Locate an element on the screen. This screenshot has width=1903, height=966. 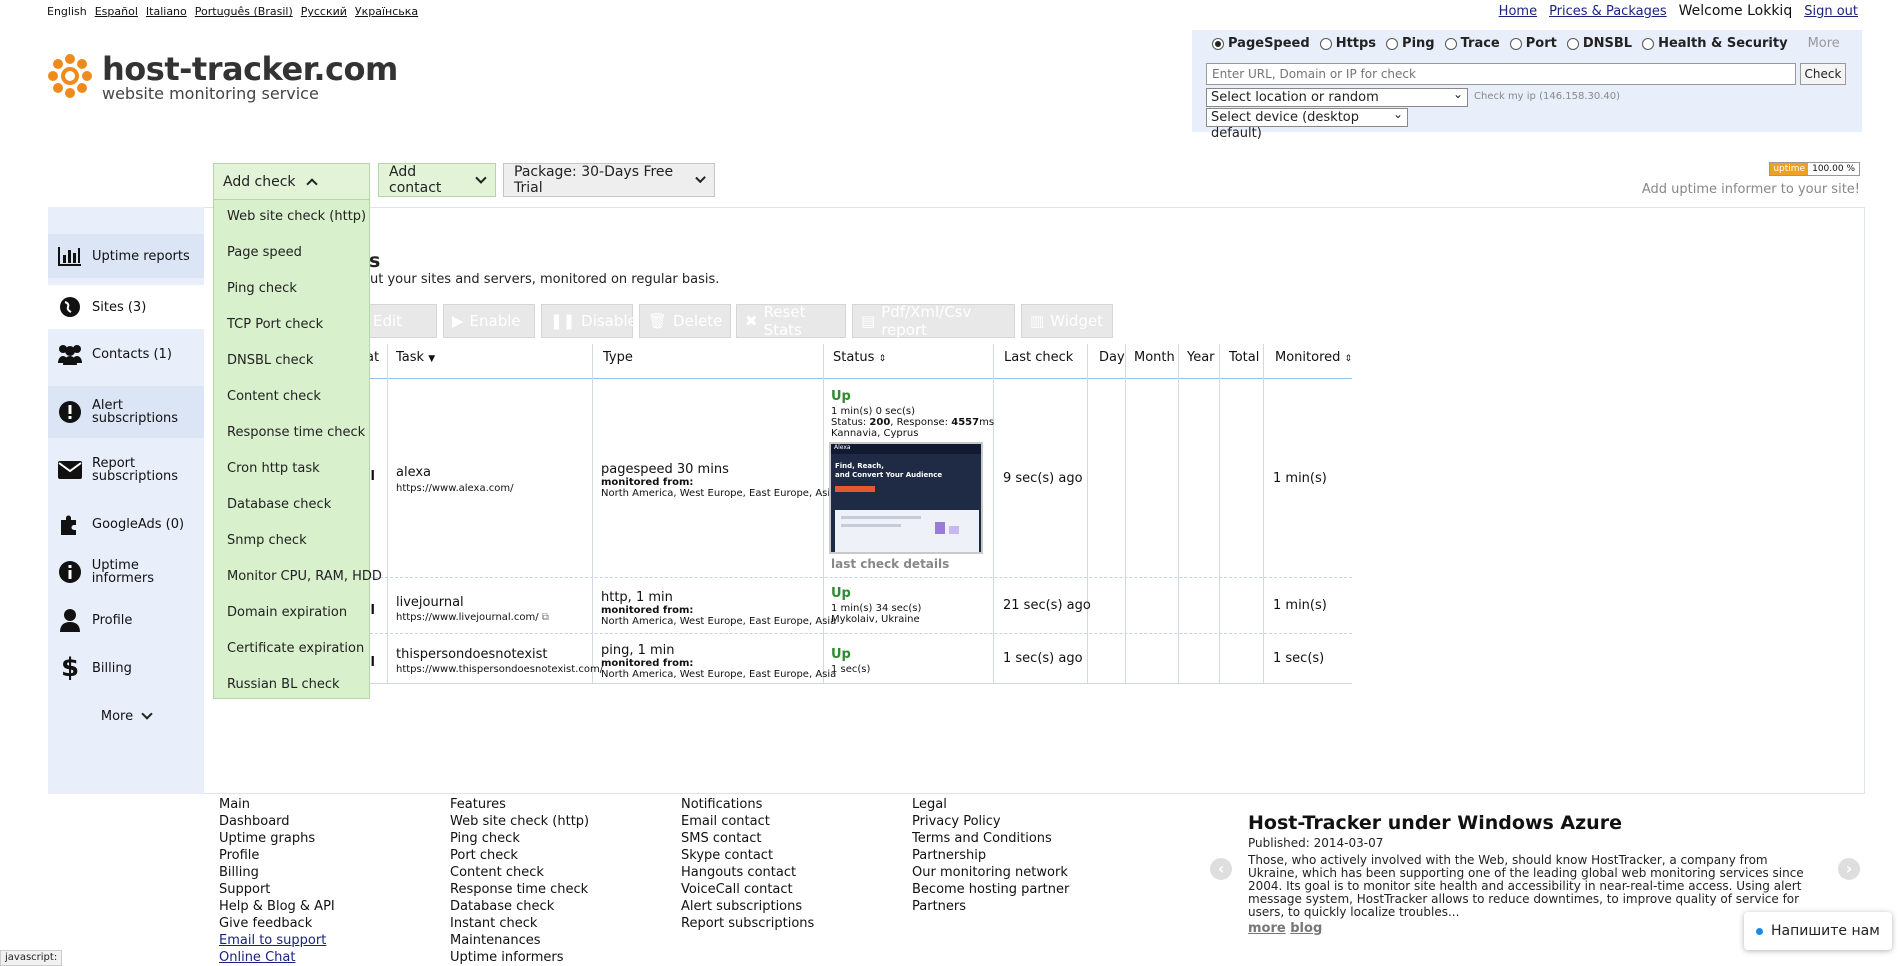
menu-item-cron-http-task: Cron http task is located at coordinates (273, 468).